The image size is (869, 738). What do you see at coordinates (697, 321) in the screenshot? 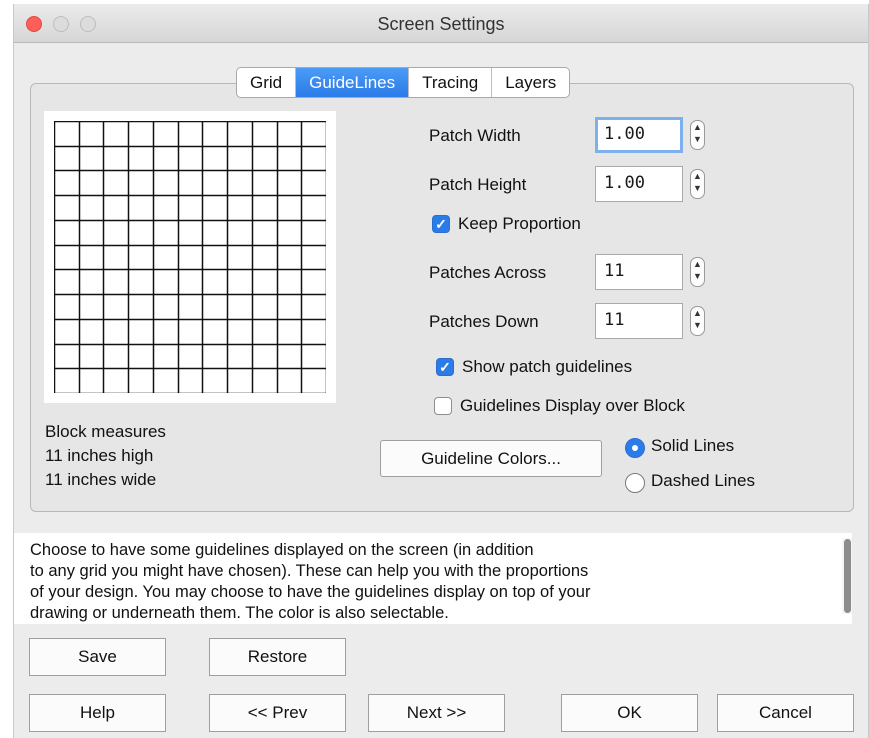
I see `patches-down-stepper: ▲ ▼` at bounding box center [697, 321].